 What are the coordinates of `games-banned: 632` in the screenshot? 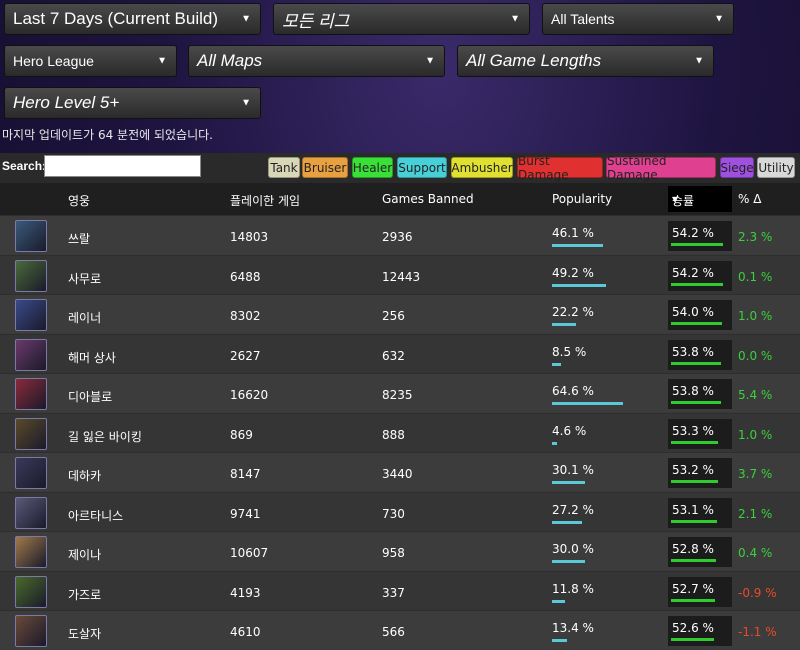 It's located at (393, 355).